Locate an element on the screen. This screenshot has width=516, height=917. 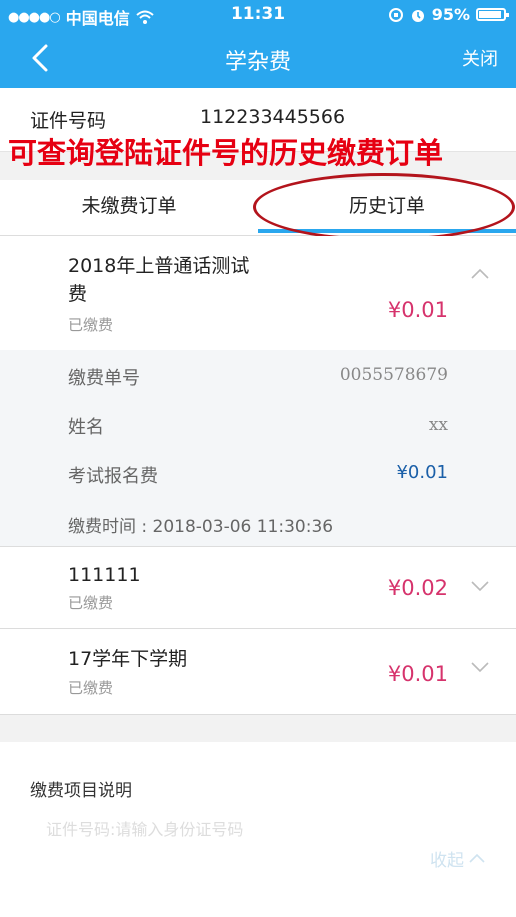
collapse-button: 收起 is located at coordinates (458, 858).